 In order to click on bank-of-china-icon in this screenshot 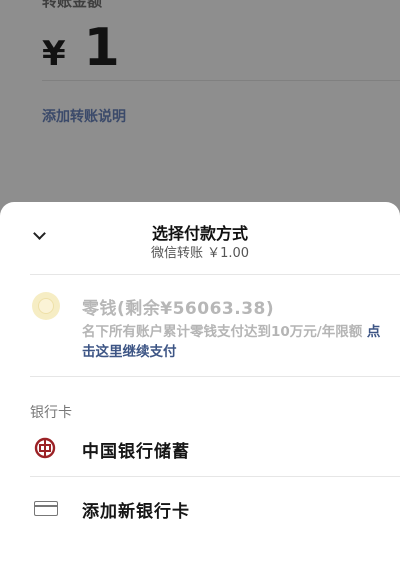, I will do `click(45, 448)`.